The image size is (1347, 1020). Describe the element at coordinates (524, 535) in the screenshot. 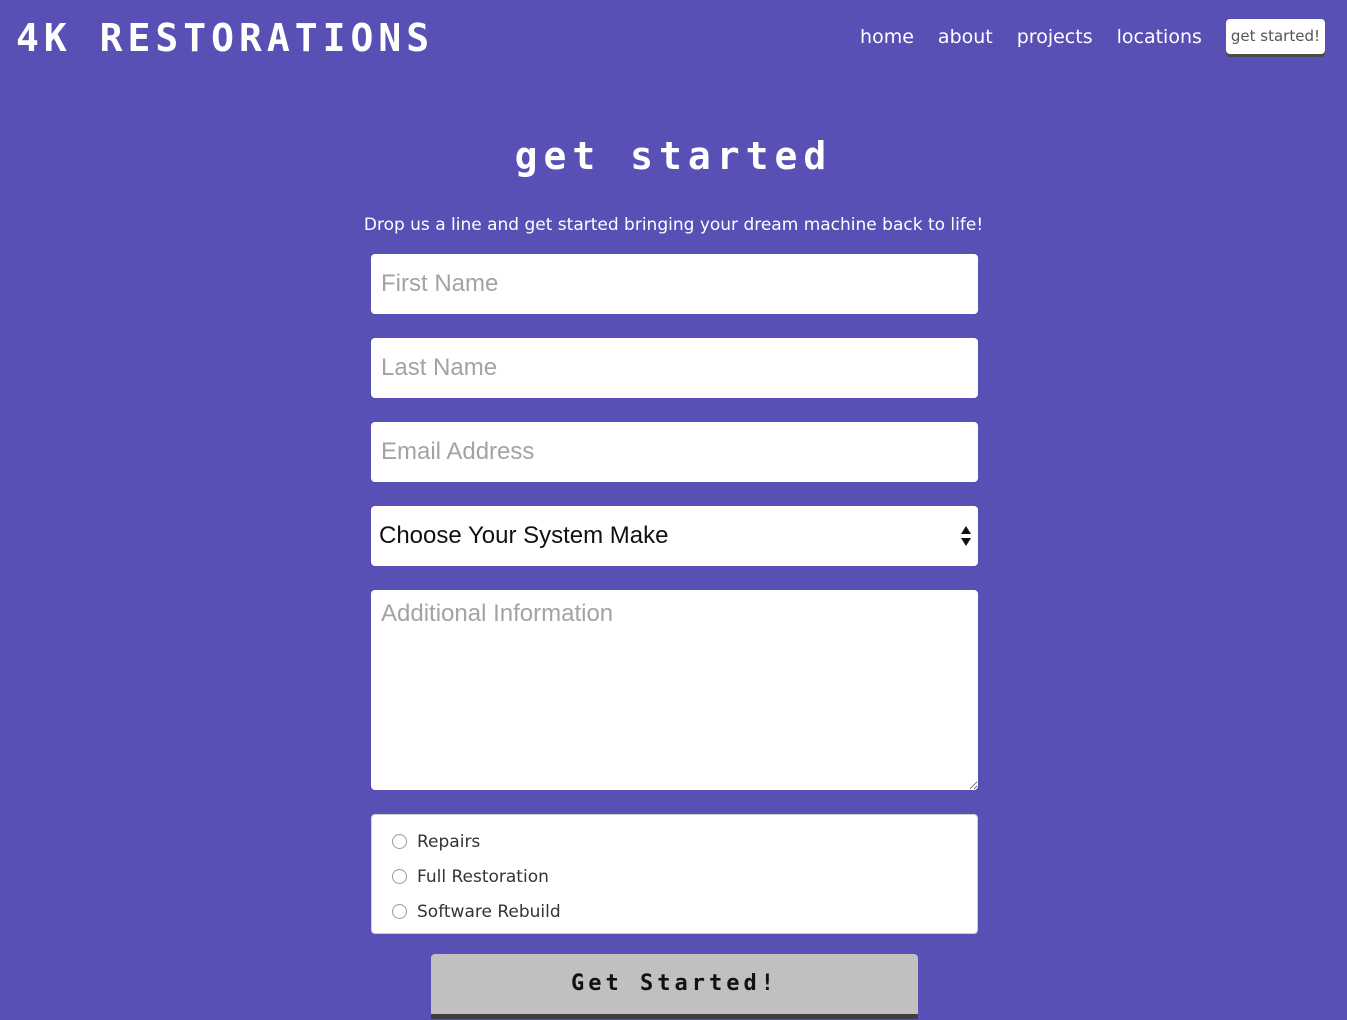

I see `system-make-selected-value: Choose Your System Make` at that location.